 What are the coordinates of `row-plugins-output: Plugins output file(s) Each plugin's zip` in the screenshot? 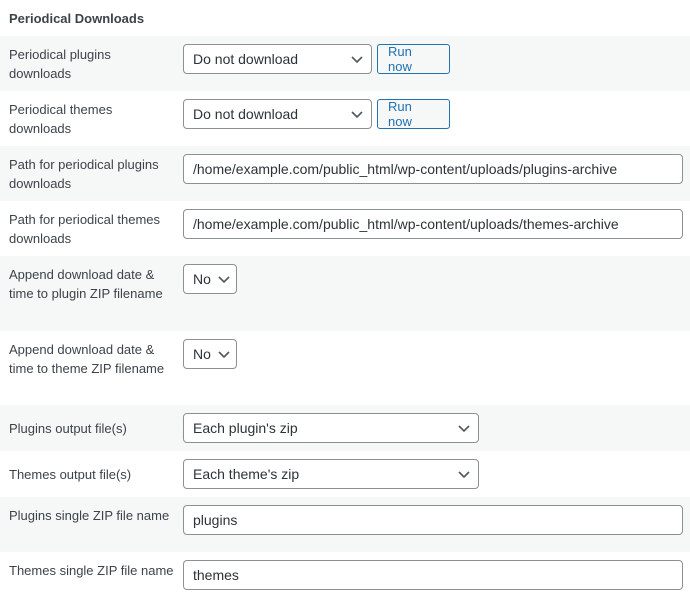 It's located at (345, 428).